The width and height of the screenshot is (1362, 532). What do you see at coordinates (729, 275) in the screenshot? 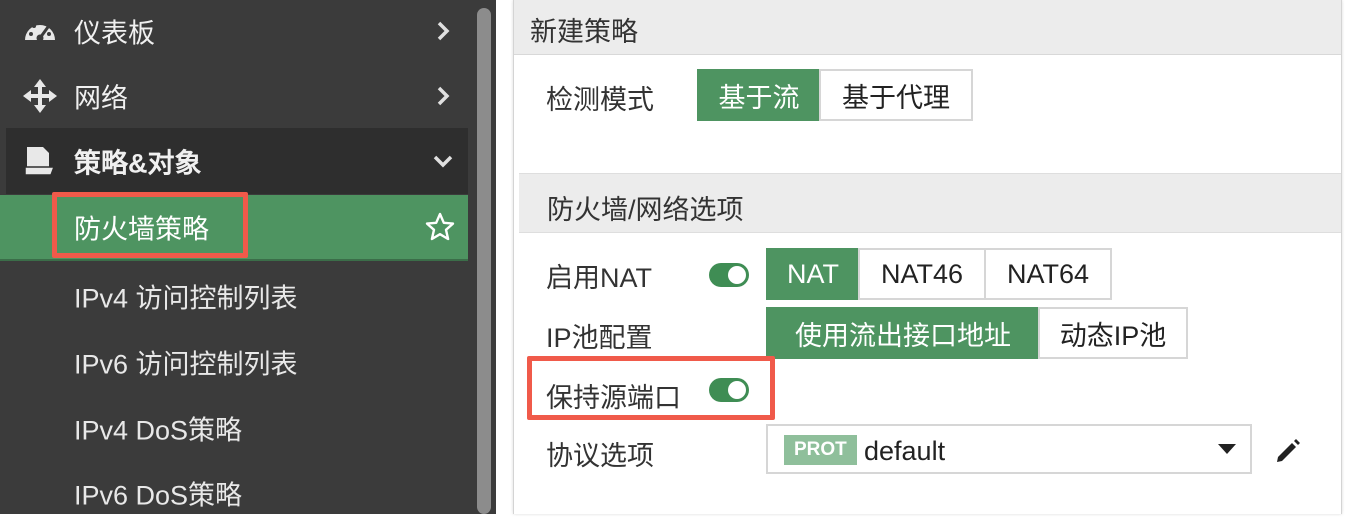
I see `nat-toggle` at bounding box center [729, 275].